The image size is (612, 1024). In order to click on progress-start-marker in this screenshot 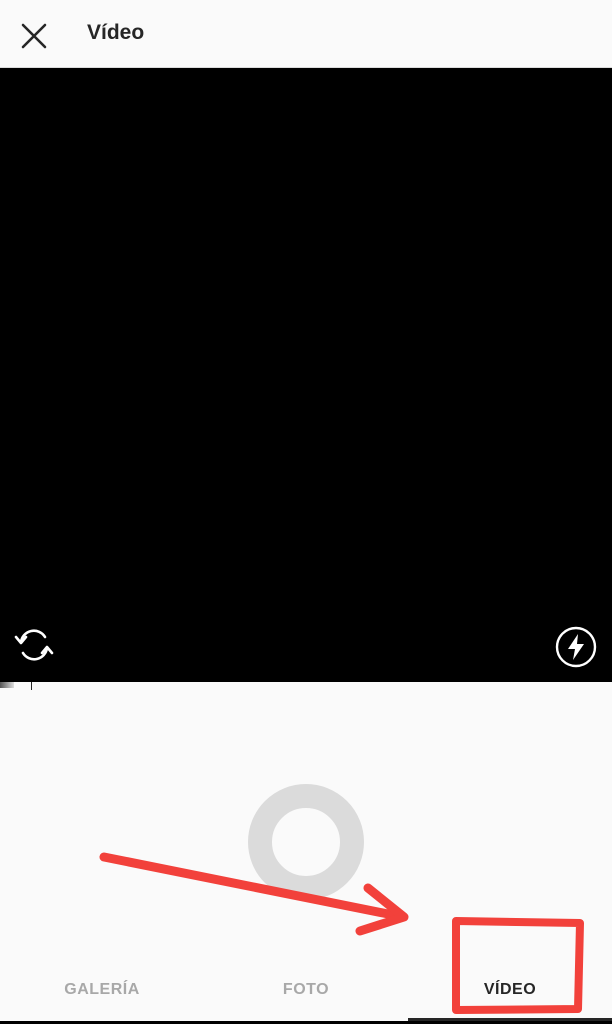, I will do `click(7, 685)`.